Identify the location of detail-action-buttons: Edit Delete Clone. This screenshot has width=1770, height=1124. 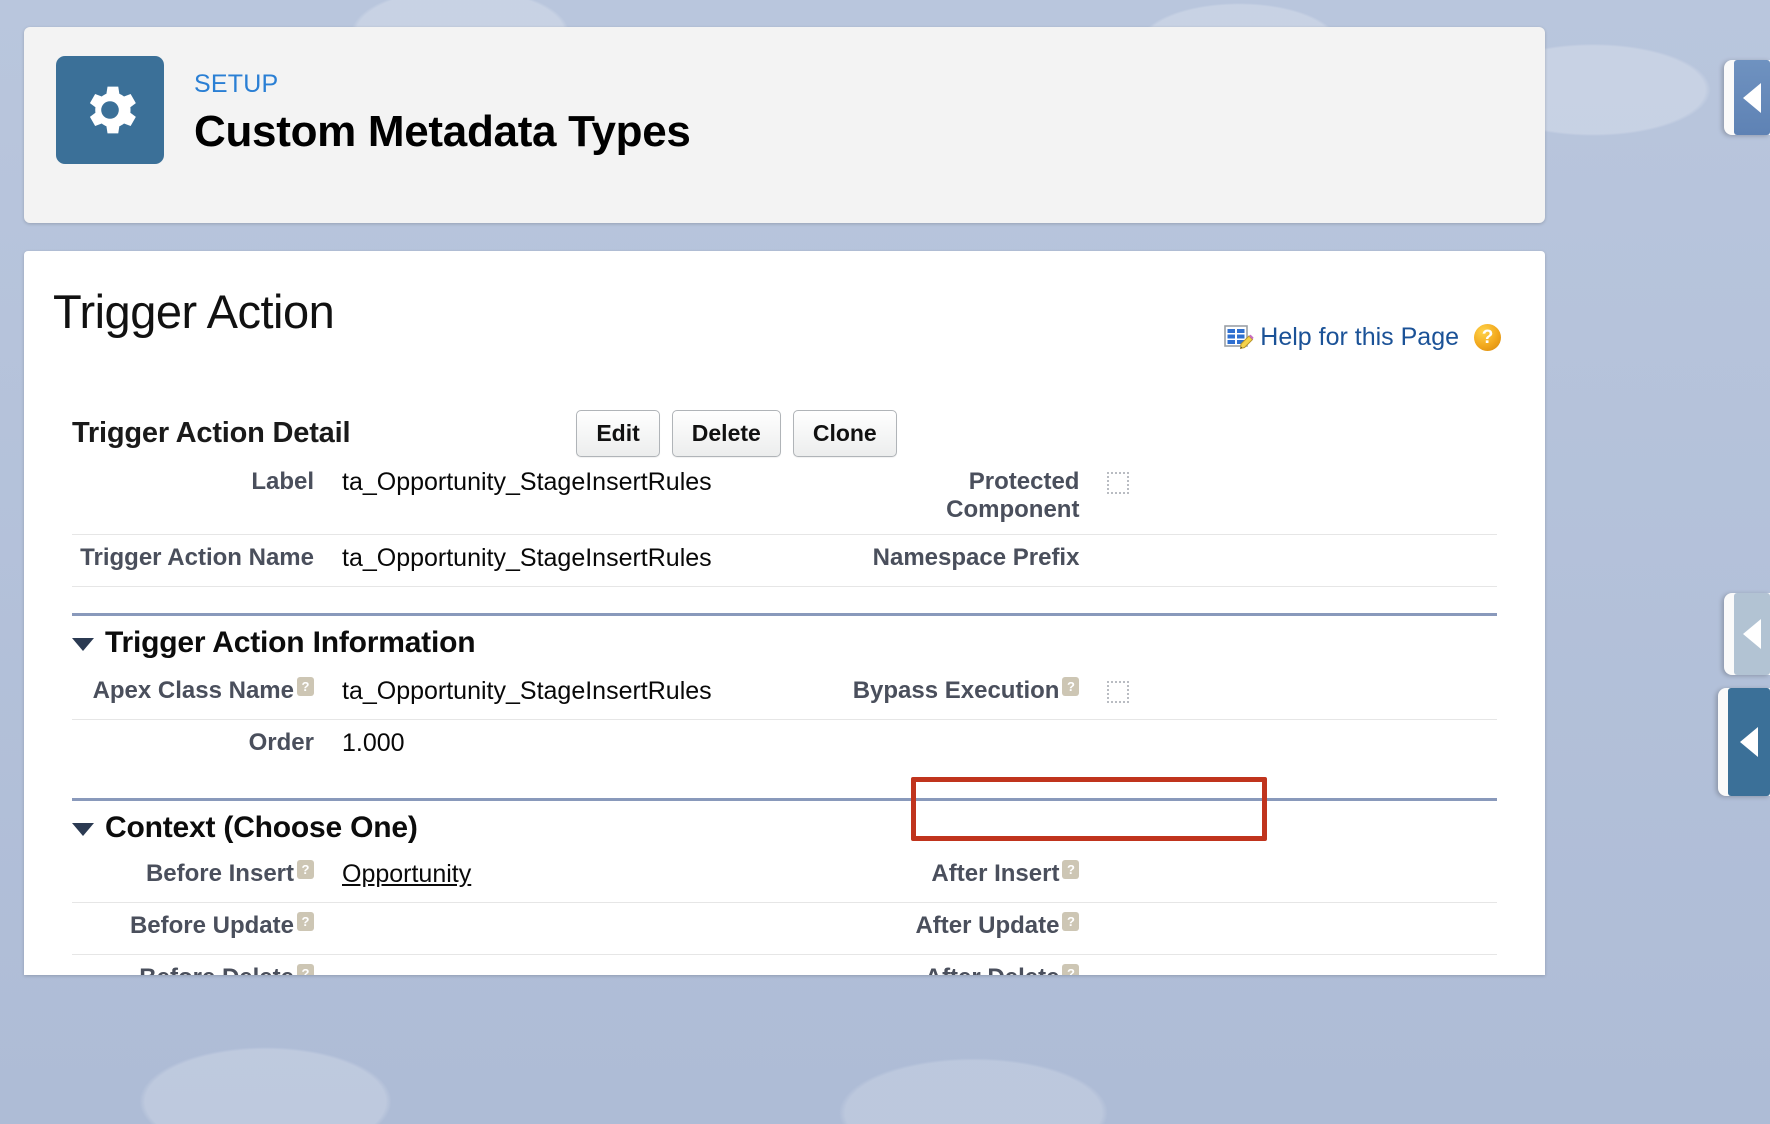
(736, 433).